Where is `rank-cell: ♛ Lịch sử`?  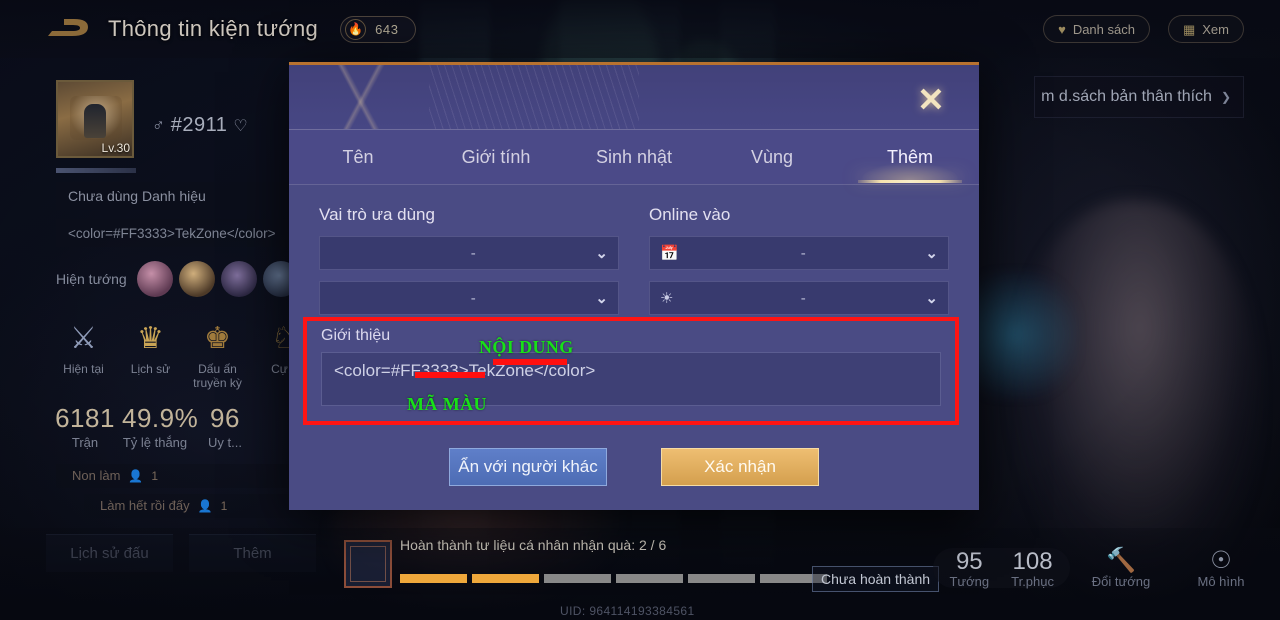
rank-cell: ♛ Lịch sử is located at coordinates (150, 353).